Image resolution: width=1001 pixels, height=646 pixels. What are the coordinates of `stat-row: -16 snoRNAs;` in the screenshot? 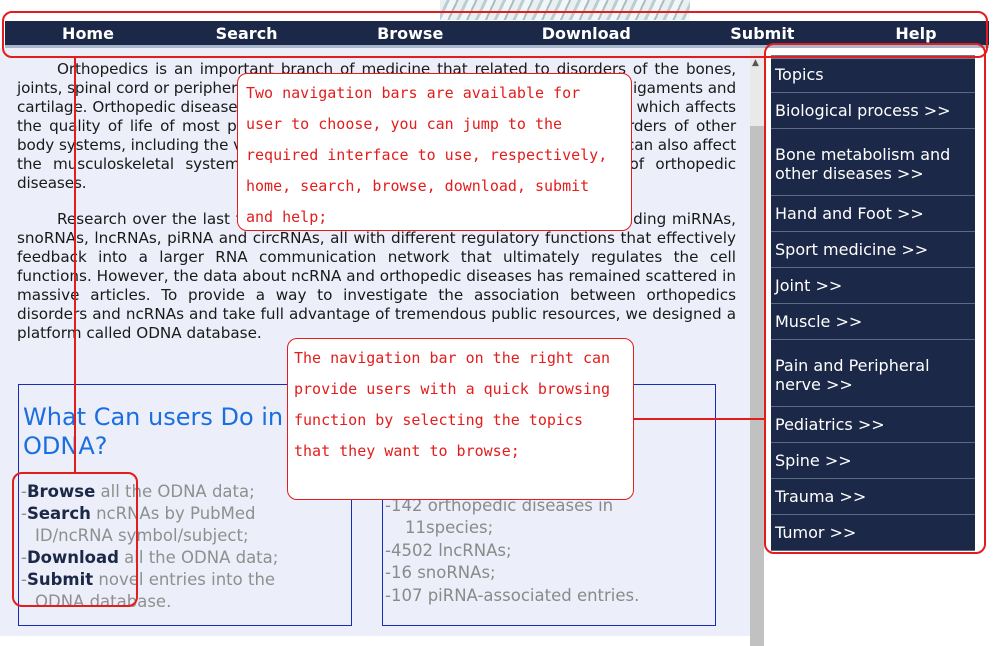 It's located at (440, 572).